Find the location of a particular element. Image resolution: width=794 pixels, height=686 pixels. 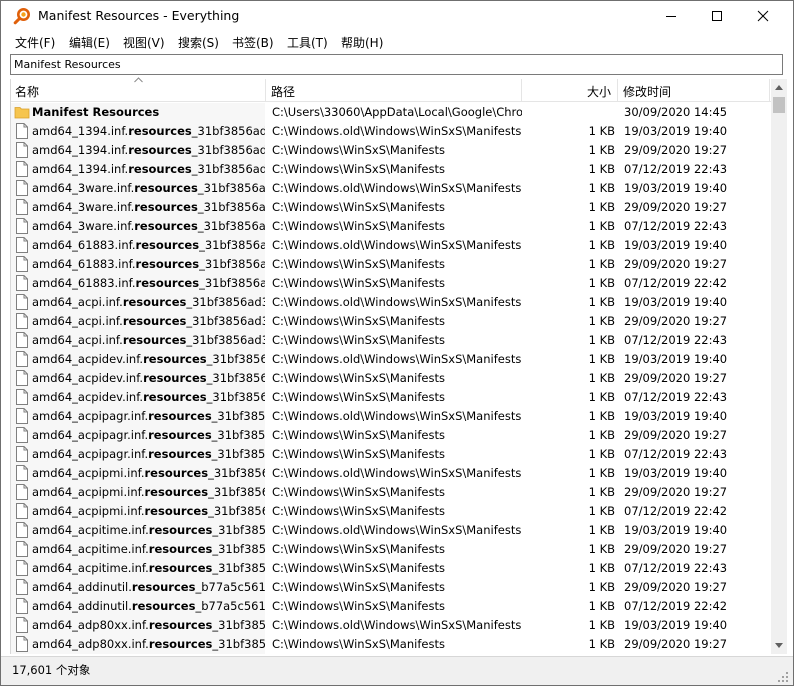

vertical-scrollbar is located at coordinates (779, 366).